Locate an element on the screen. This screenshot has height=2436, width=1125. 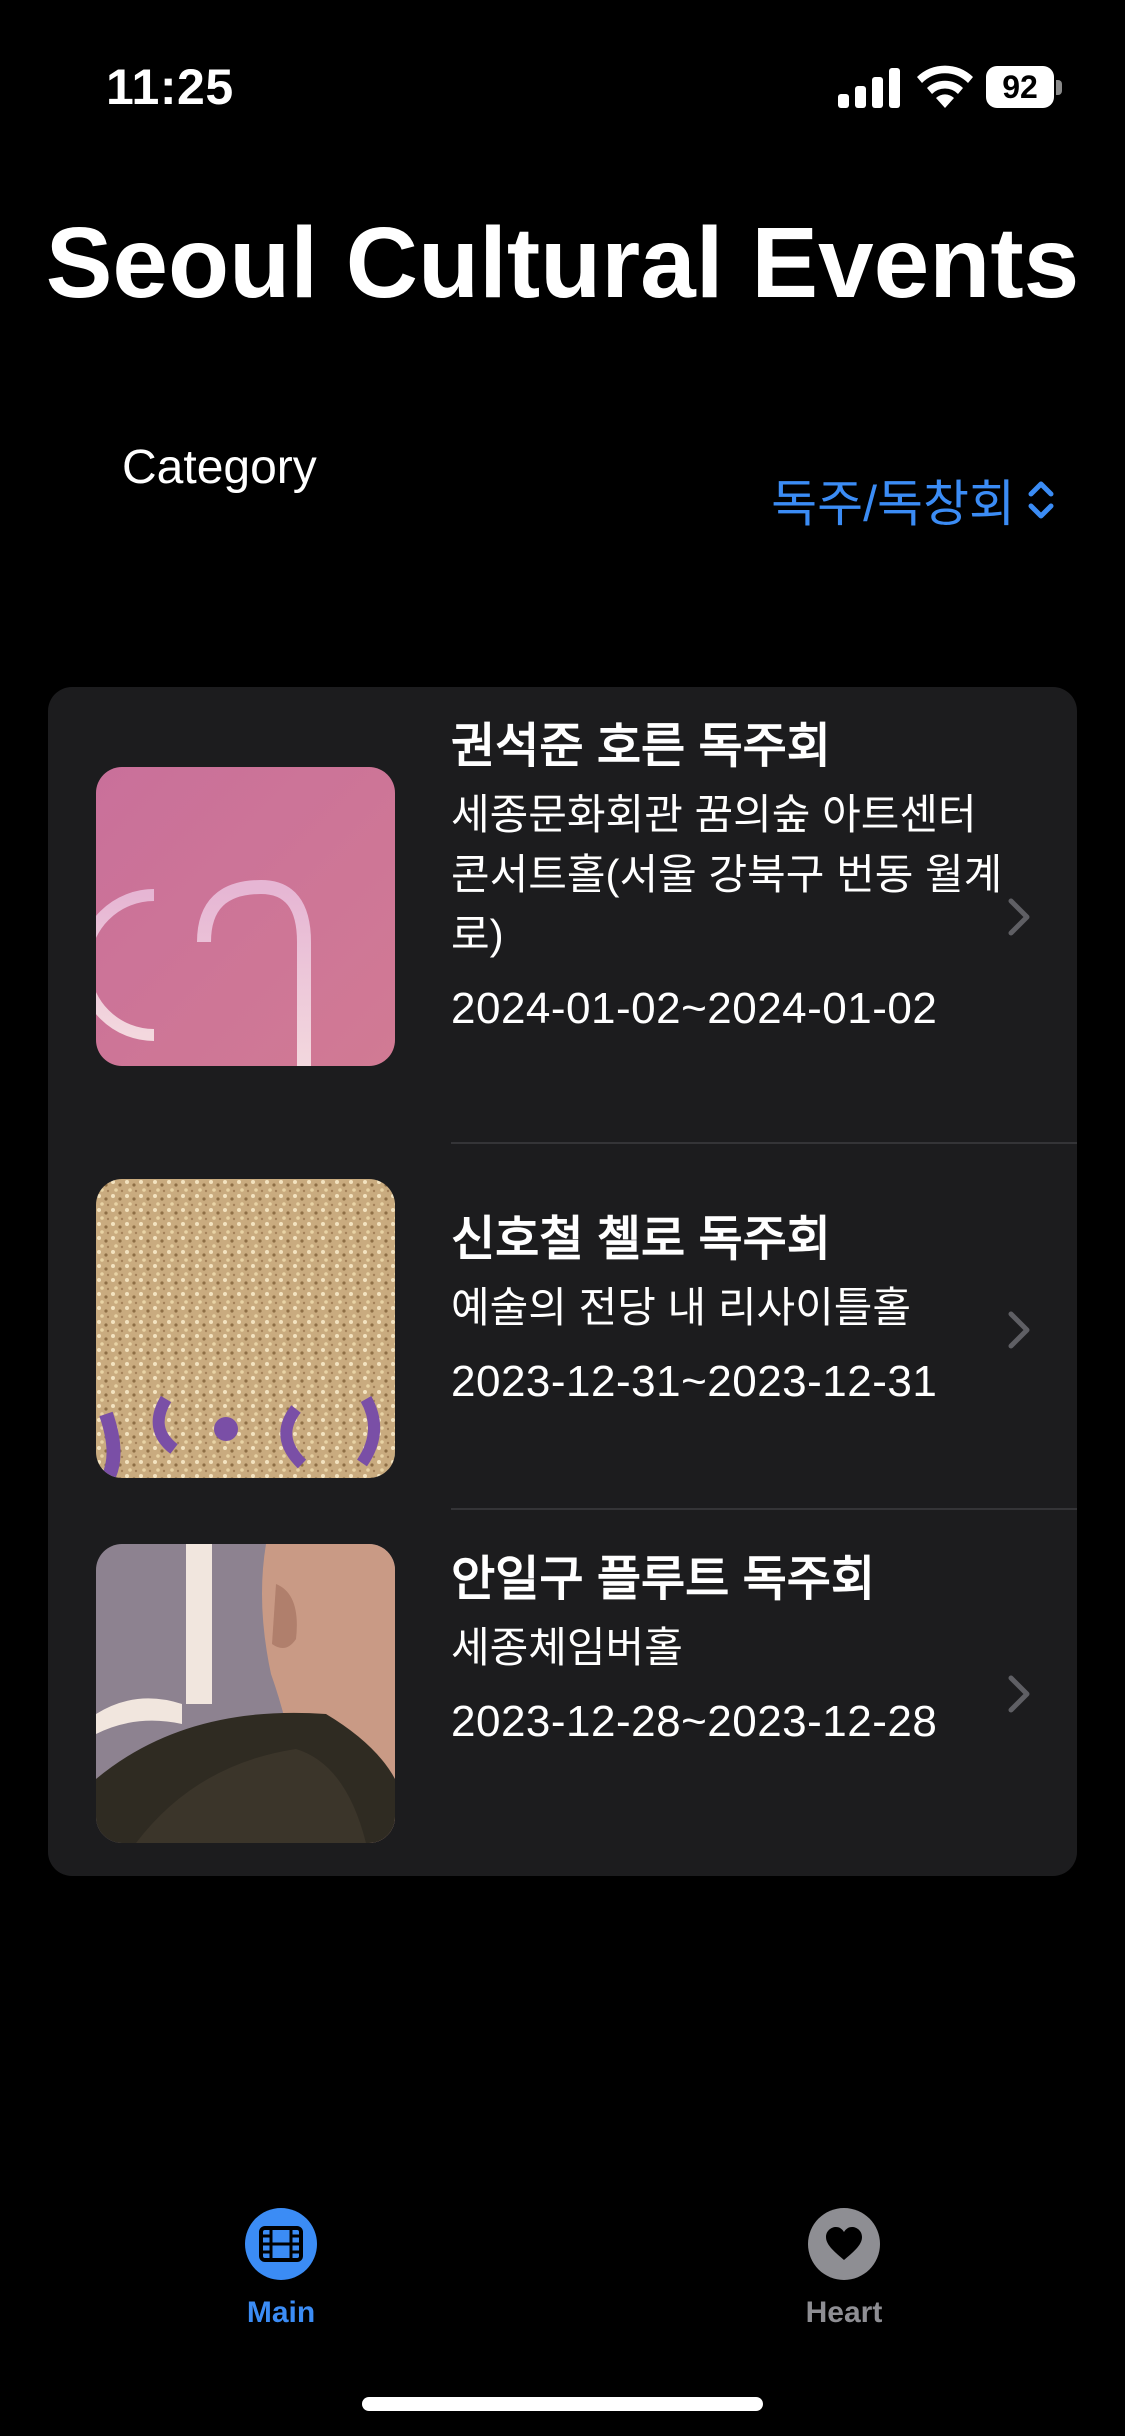
cellular-signal-icon is located at coordinates (869, 87).